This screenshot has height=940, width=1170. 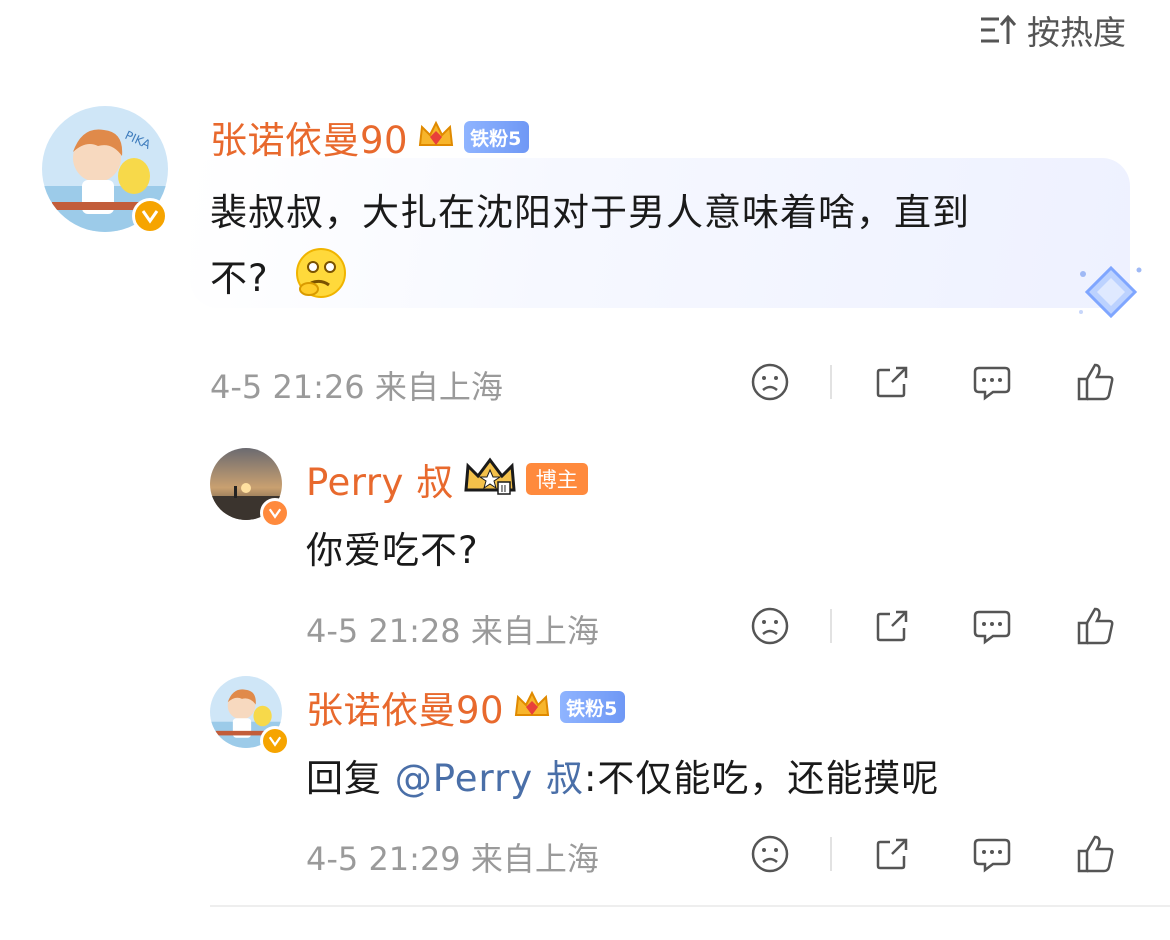 I want to click on section-divider, so click(x=690, y=906).